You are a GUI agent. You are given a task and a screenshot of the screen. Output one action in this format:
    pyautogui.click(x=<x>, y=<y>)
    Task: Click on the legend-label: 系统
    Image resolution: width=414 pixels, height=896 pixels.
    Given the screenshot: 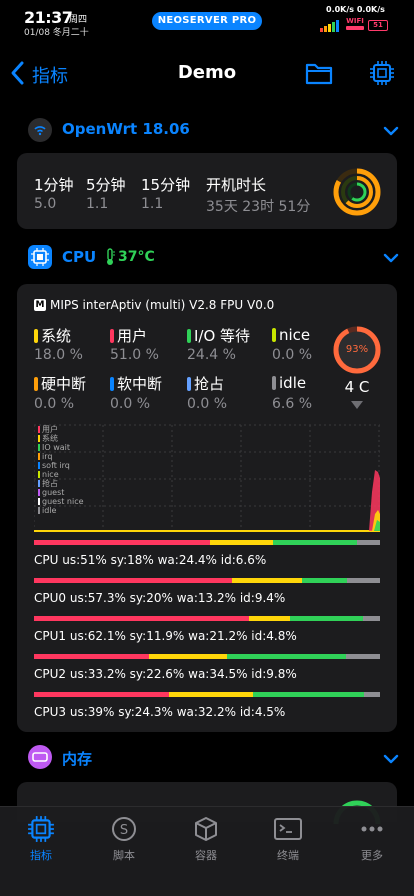 What is the action you would take?
    pyautogui.click(x=50, y=438)
    